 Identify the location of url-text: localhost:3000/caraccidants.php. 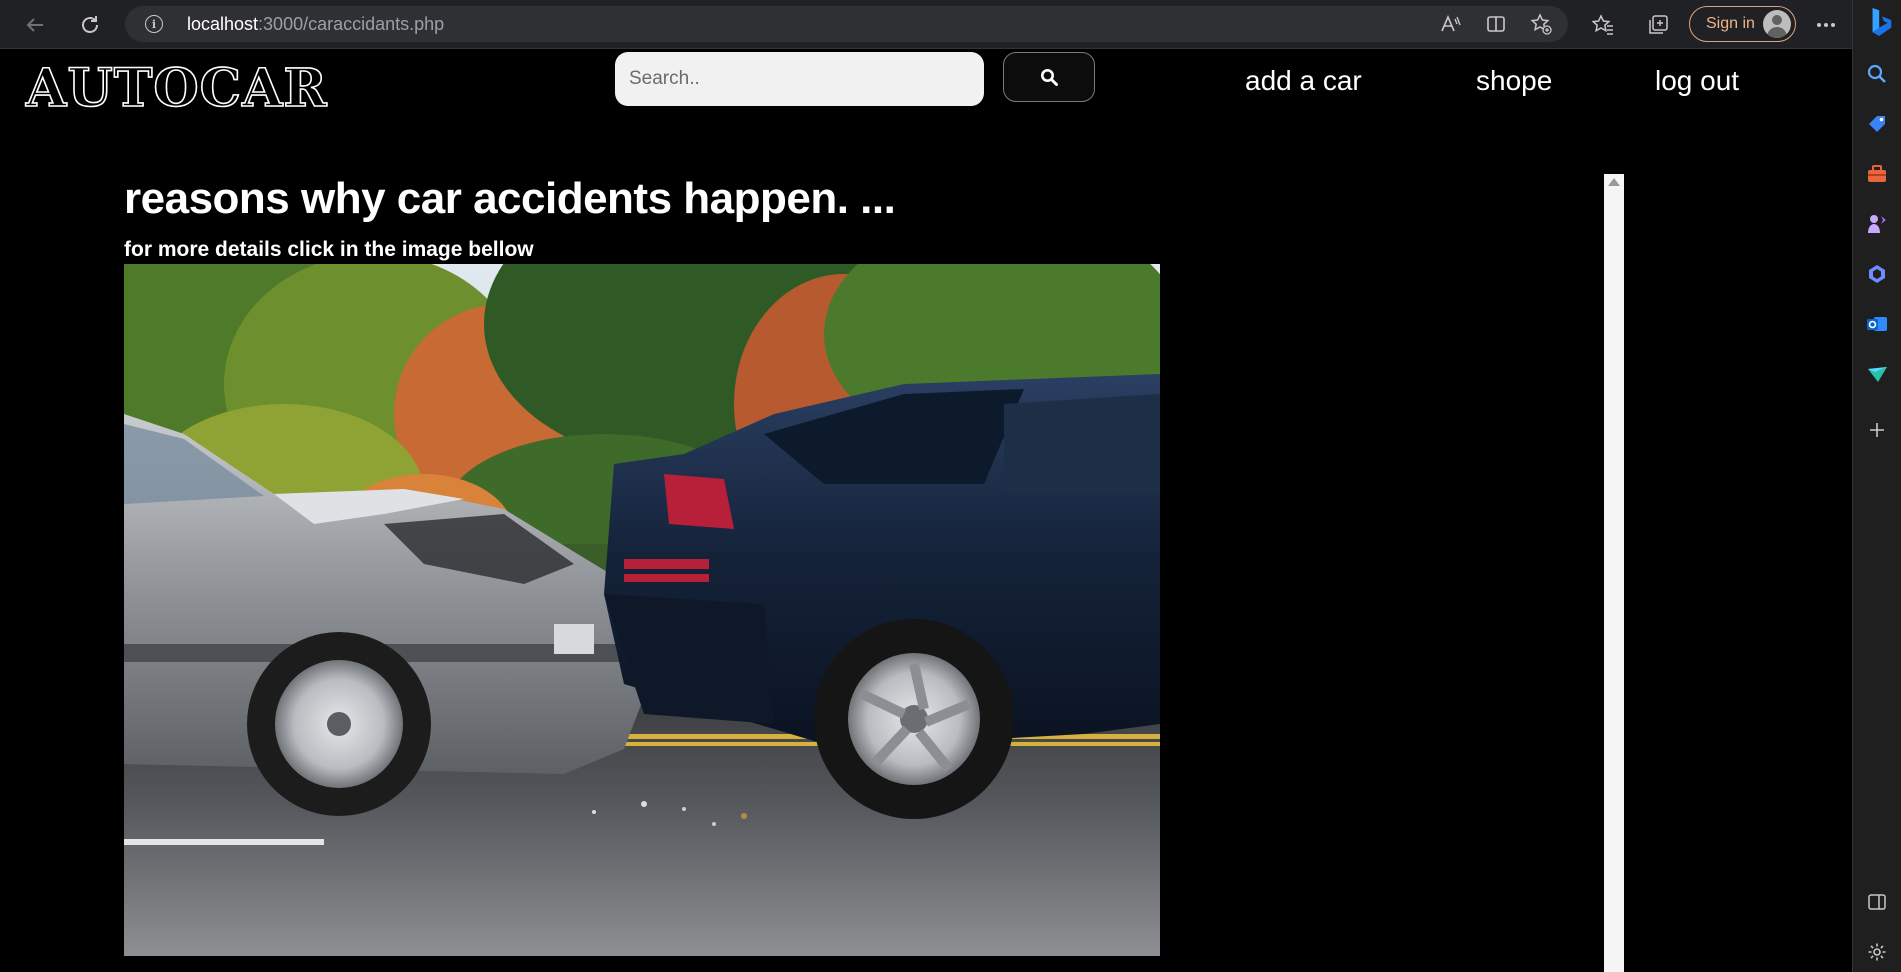
(315, 24).